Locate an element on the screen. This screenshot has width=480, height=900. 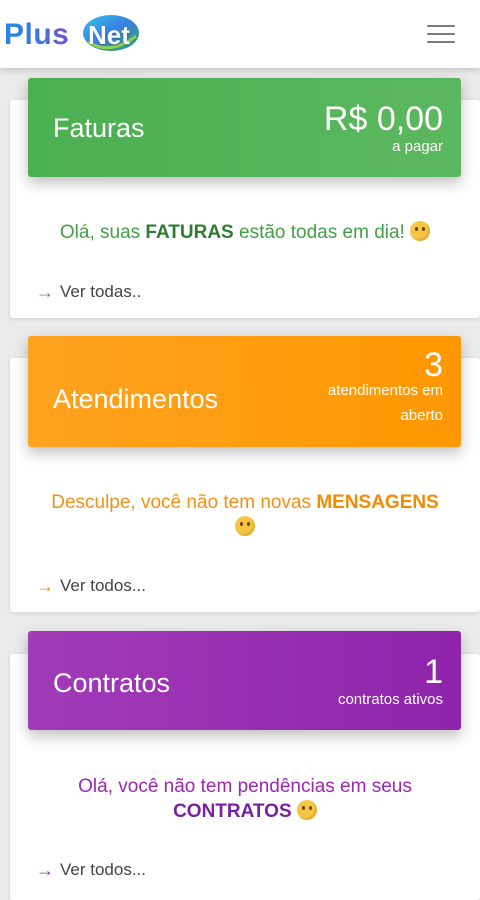
atendimentos-value-label-line1: atendimentos em is located at coordinates (385, 390).